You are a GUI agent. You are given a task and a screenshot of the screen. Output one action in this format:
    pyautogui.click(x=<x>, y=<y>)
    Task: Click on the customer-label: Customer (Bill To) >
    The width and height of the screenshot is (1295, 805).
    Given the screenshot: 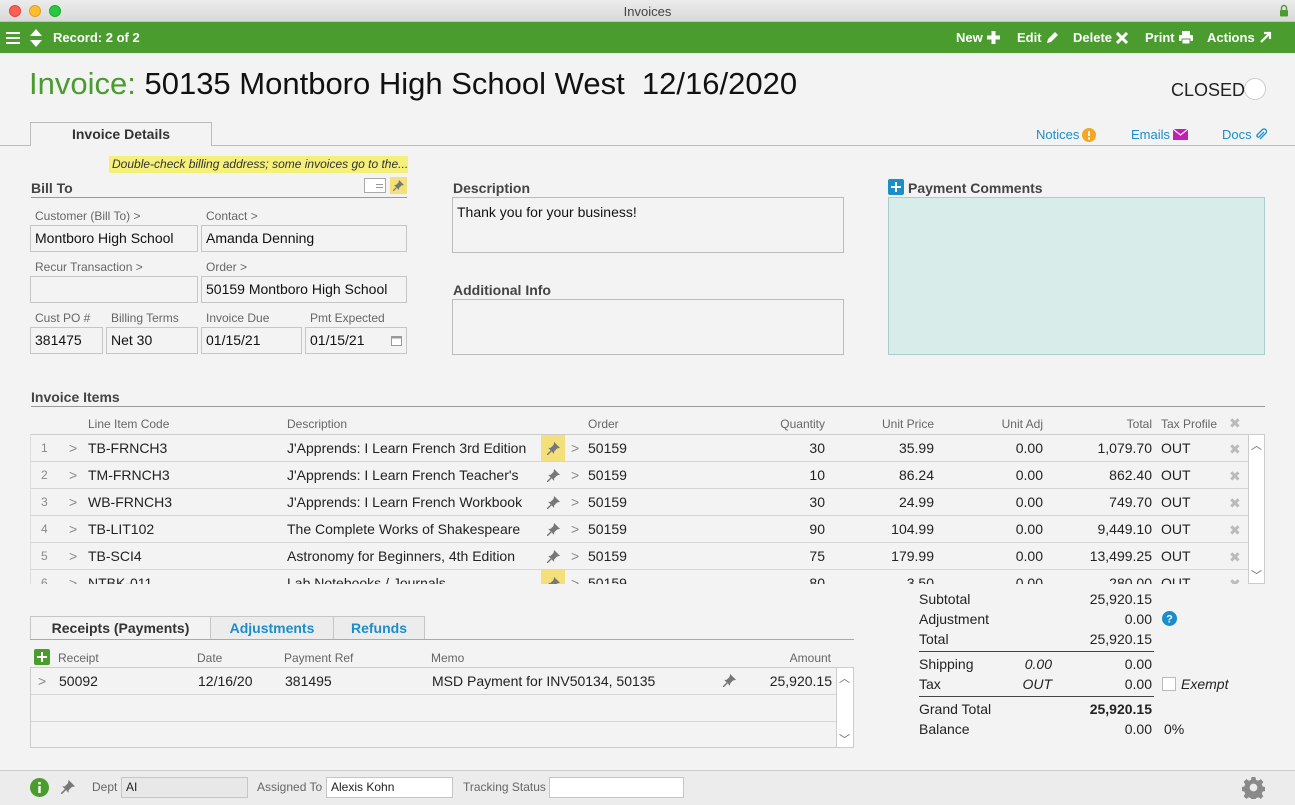 What is the action you would take?
    pyautogui.click(x=87, y=216)
    